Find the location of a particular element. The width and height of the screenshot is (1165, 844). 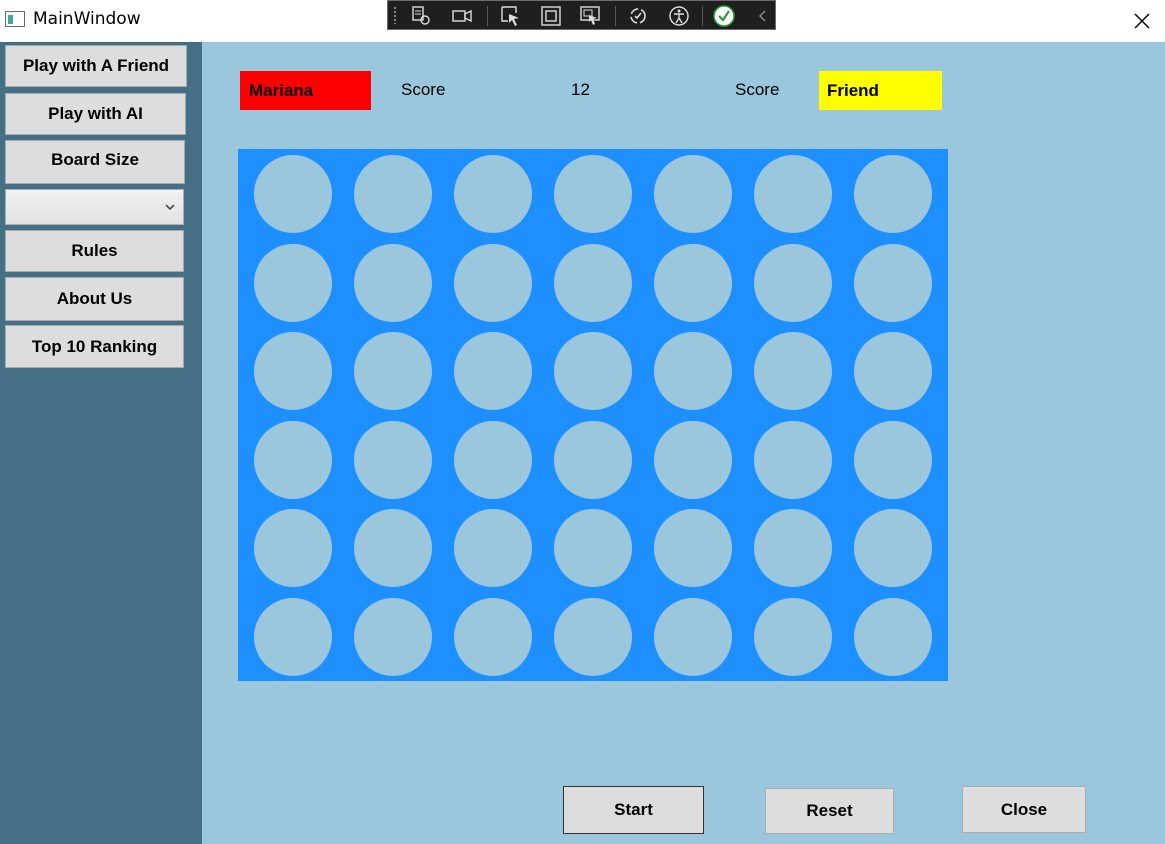

toolbar-grip is located at coordinates (395, 15).